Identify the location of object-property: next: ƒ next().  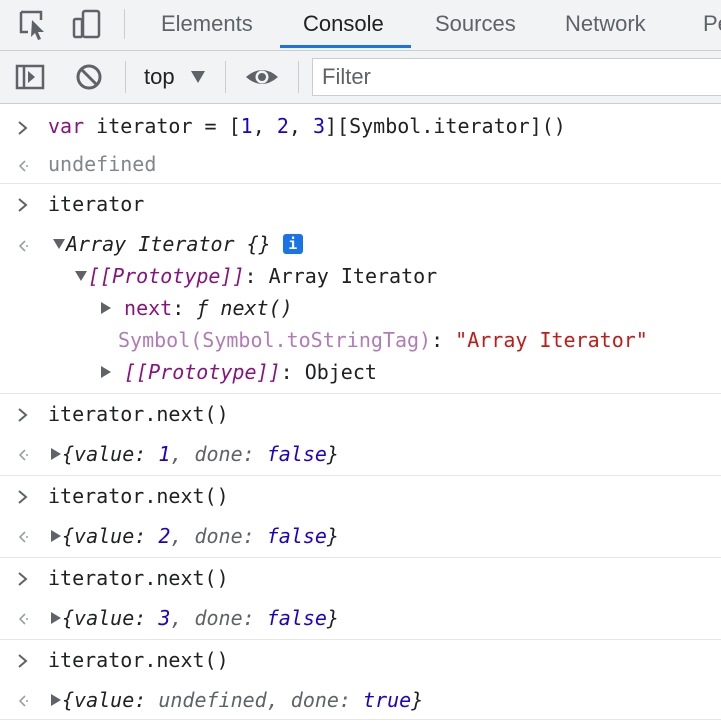
(196, 308).